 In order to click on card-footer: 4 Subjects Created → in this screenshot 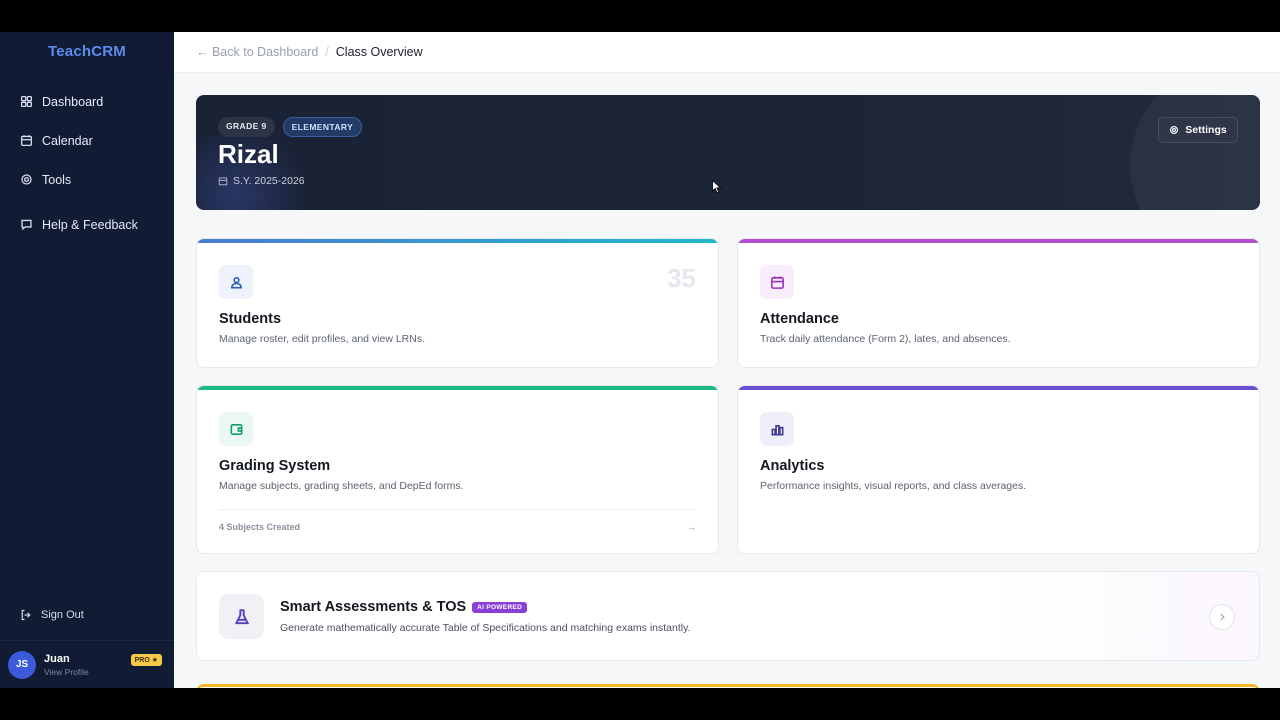, I will do `click(457, 520)`.